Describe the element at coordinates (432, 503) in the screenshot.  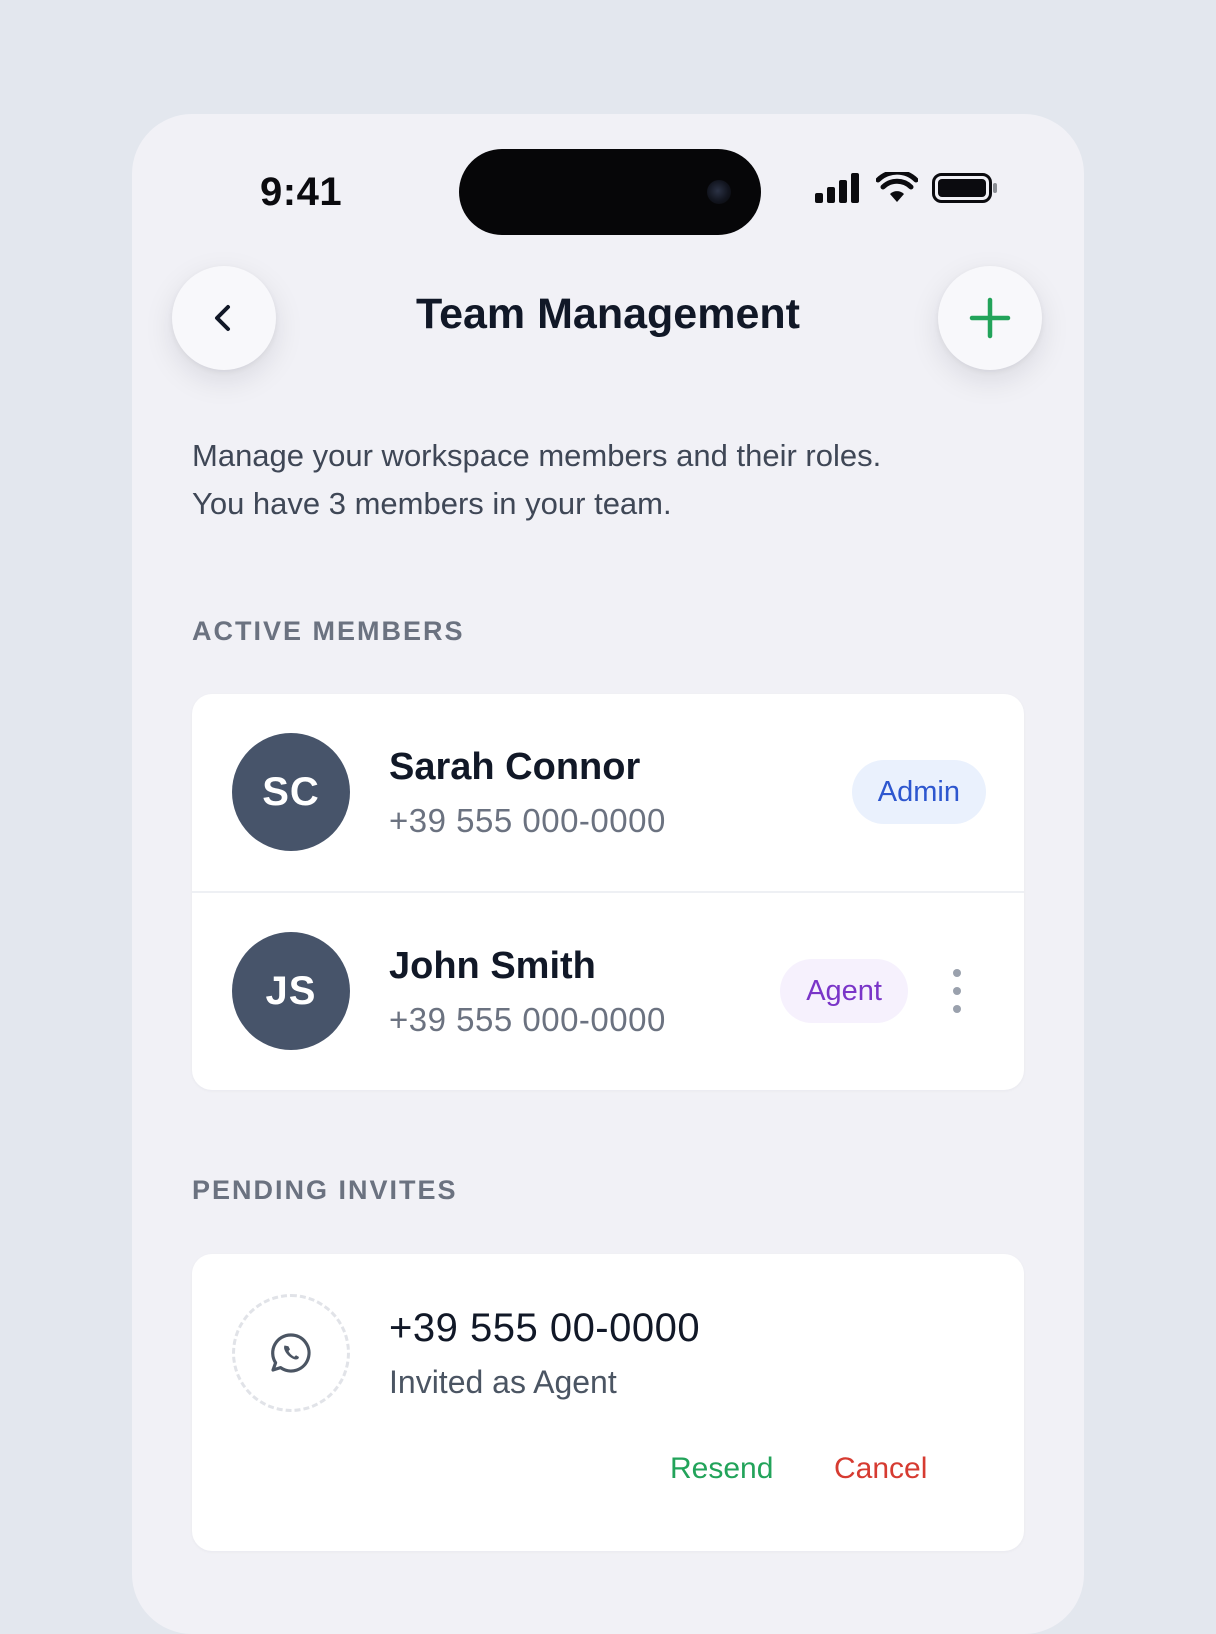
I see `description-line-2: You have 3 members in your team.` at that location.